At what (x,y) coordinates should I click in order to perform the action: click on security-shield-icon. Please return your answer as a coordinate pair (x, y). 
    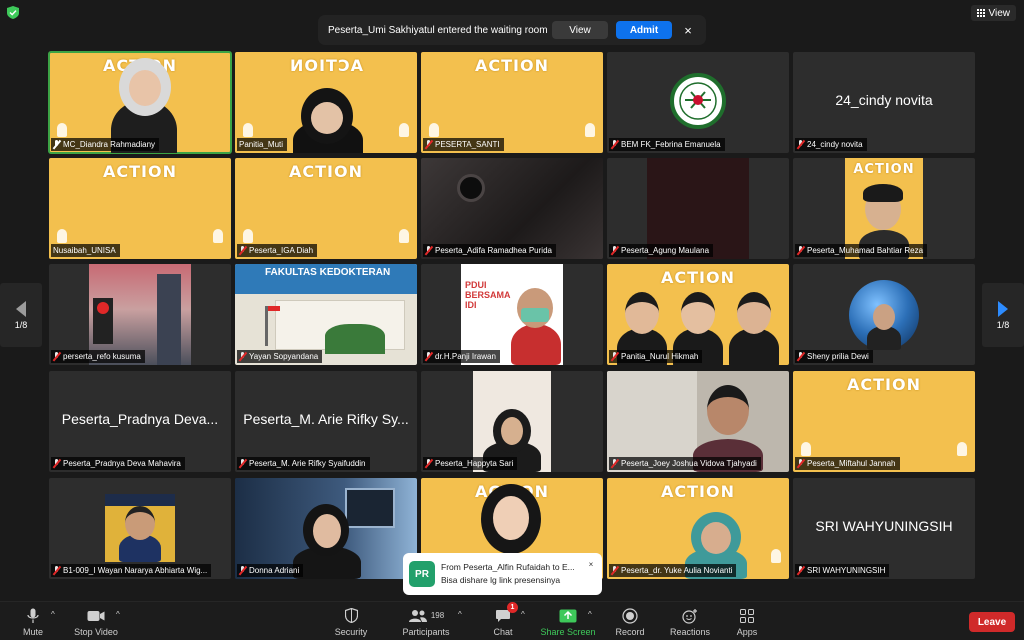
    Looking at the image, I should click on (351, 616).